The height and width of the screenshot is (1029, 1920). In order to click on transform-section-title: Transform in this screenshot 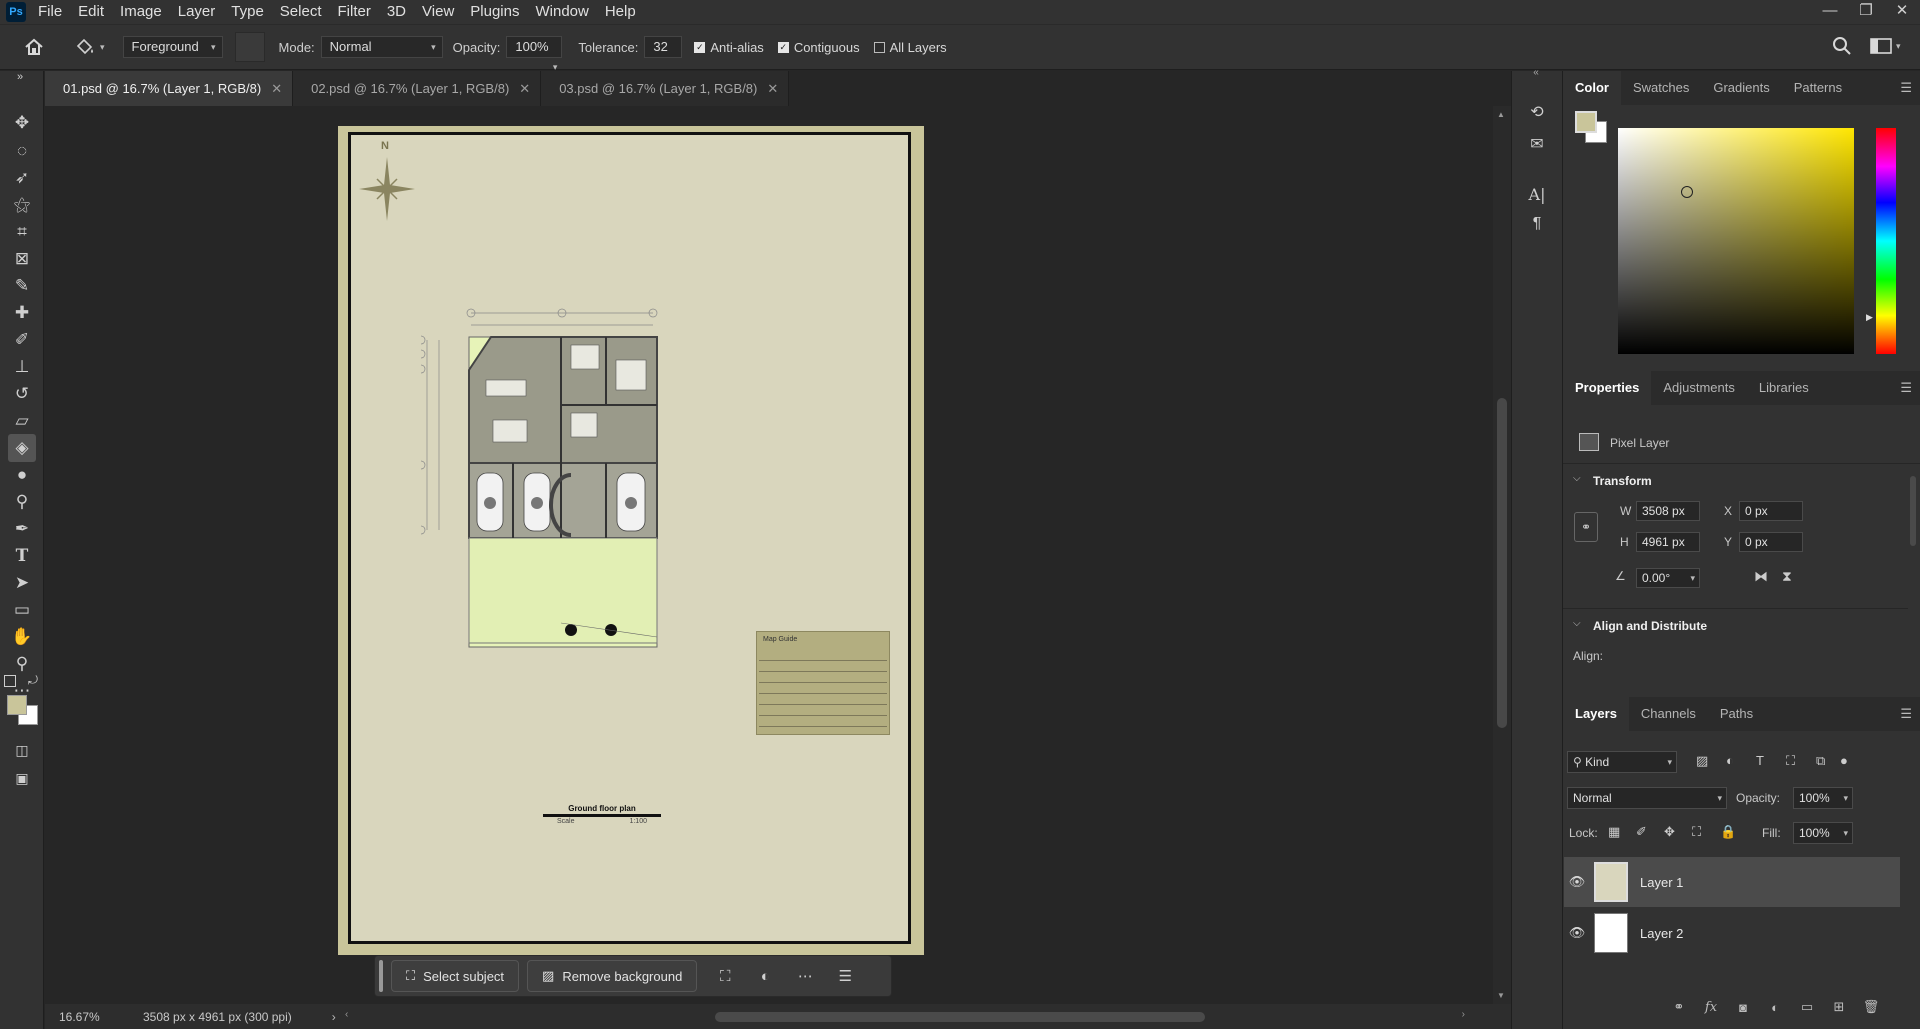, I will do `click(1622, 481)`.